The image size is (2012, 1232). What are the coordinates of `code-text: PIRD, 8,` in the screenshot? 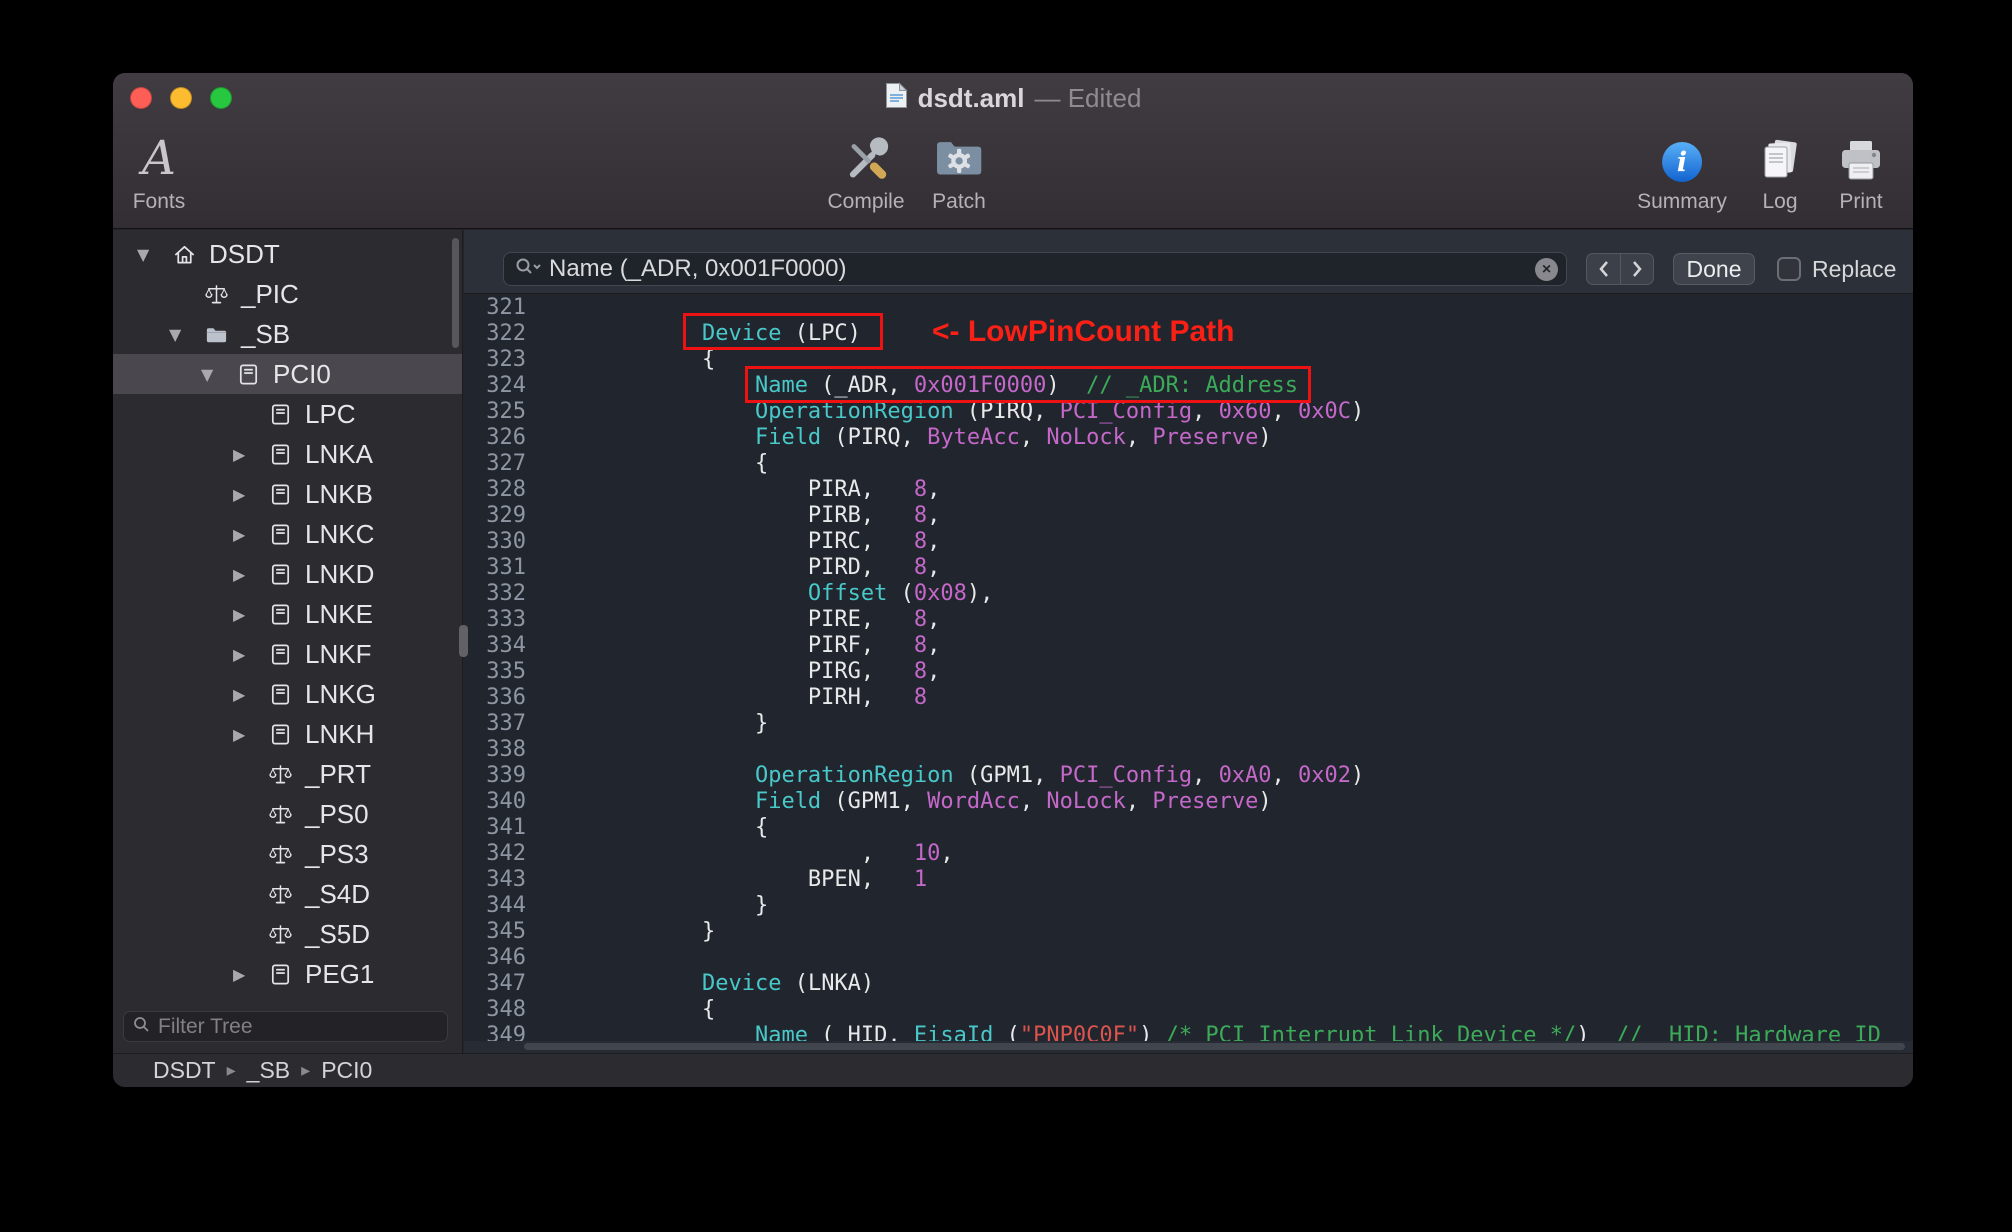 It's located at (733, 568).